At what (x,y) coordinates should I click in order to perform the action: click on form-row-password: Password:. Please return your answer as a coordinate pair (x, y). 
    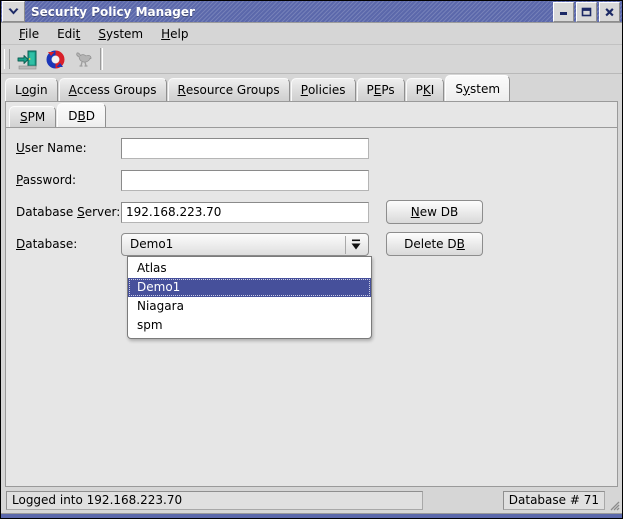
    Looking at the image, I should click on (311, 180).